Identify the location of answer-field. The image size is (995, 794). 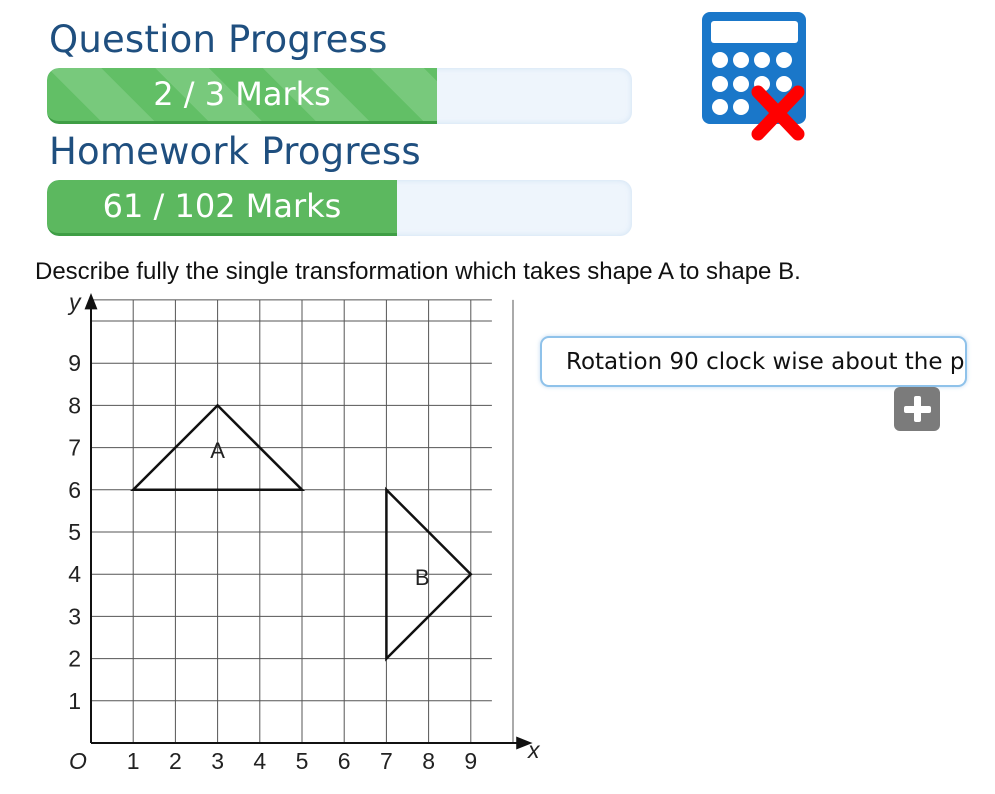
(753, 361).